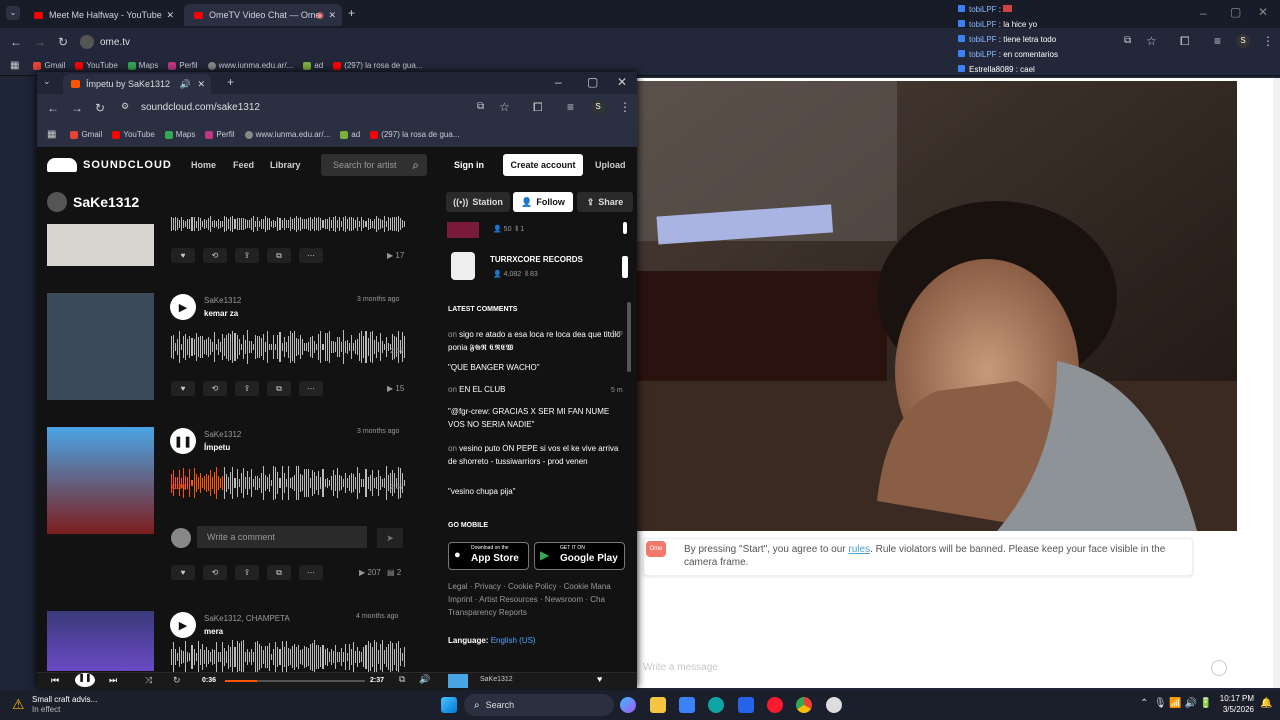 Image resolution: width=1280 pixels, height=720 pixels. I want to click on message-input: Write a message, so click(923, 667).